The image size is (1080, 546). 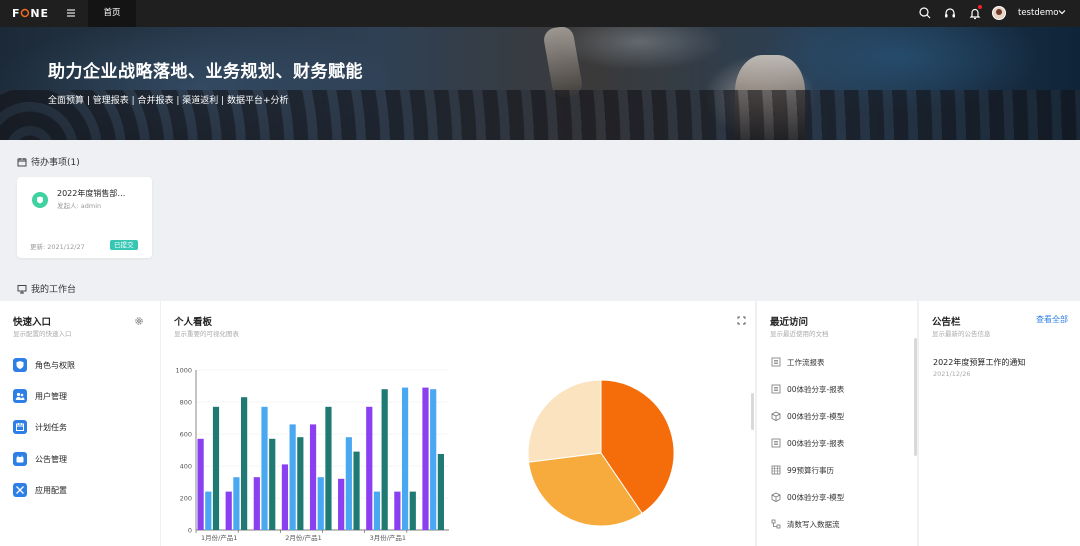 I want to click on notice-item-title: 2022年度预算工作的通知, so click(x=979, y=362).